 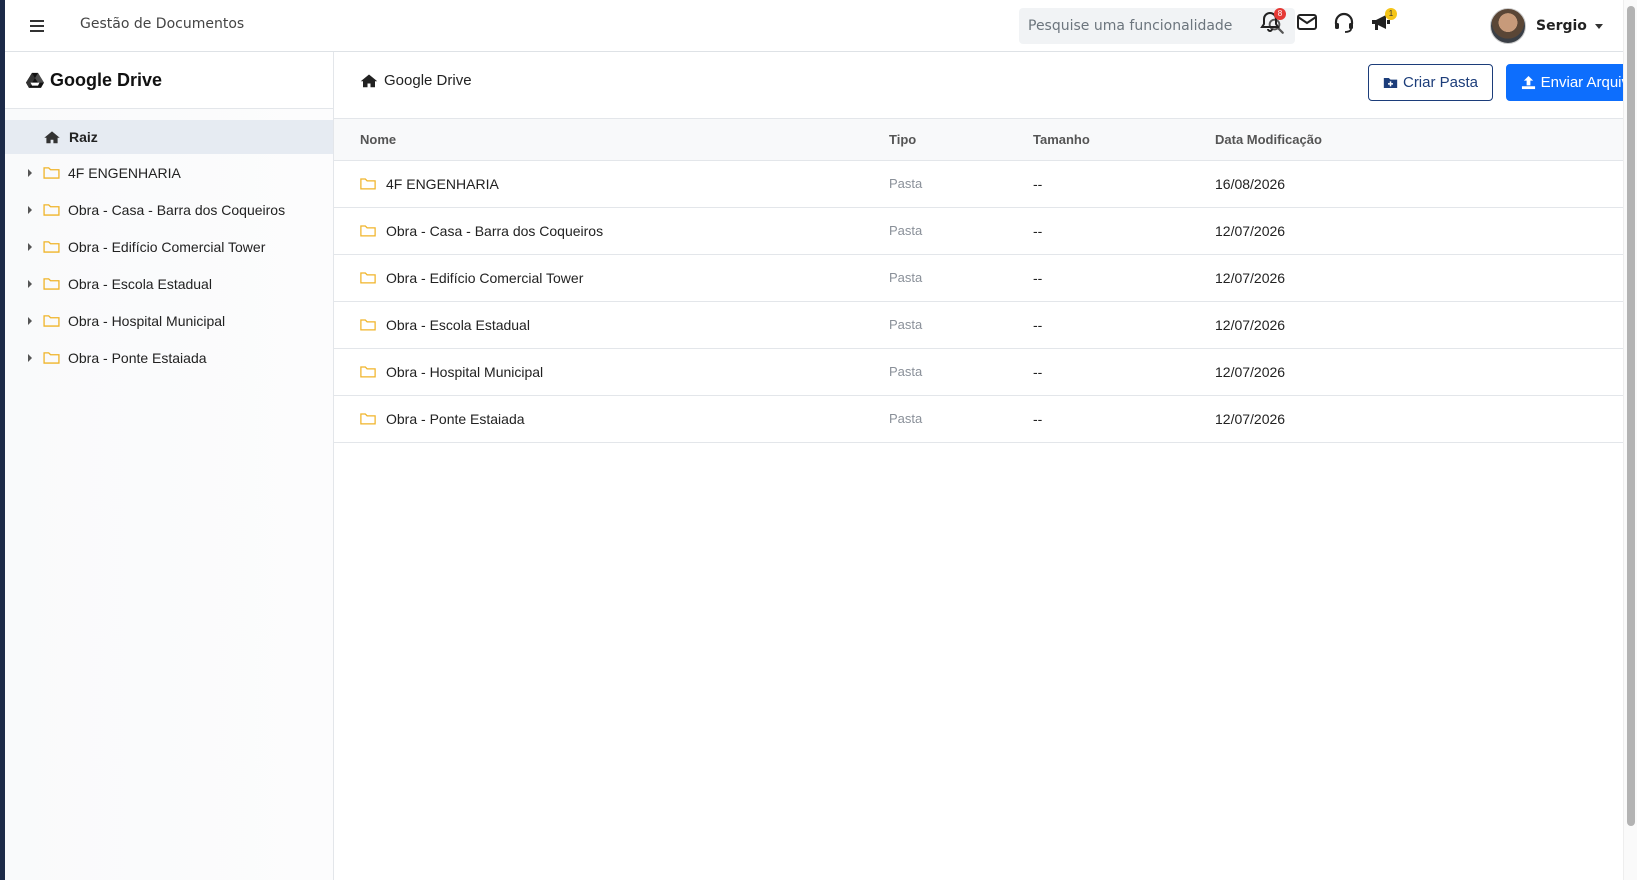 I want to click on sidebar-item-folder: Obra - Ponte Estaiada, so click(x=169, y=357).